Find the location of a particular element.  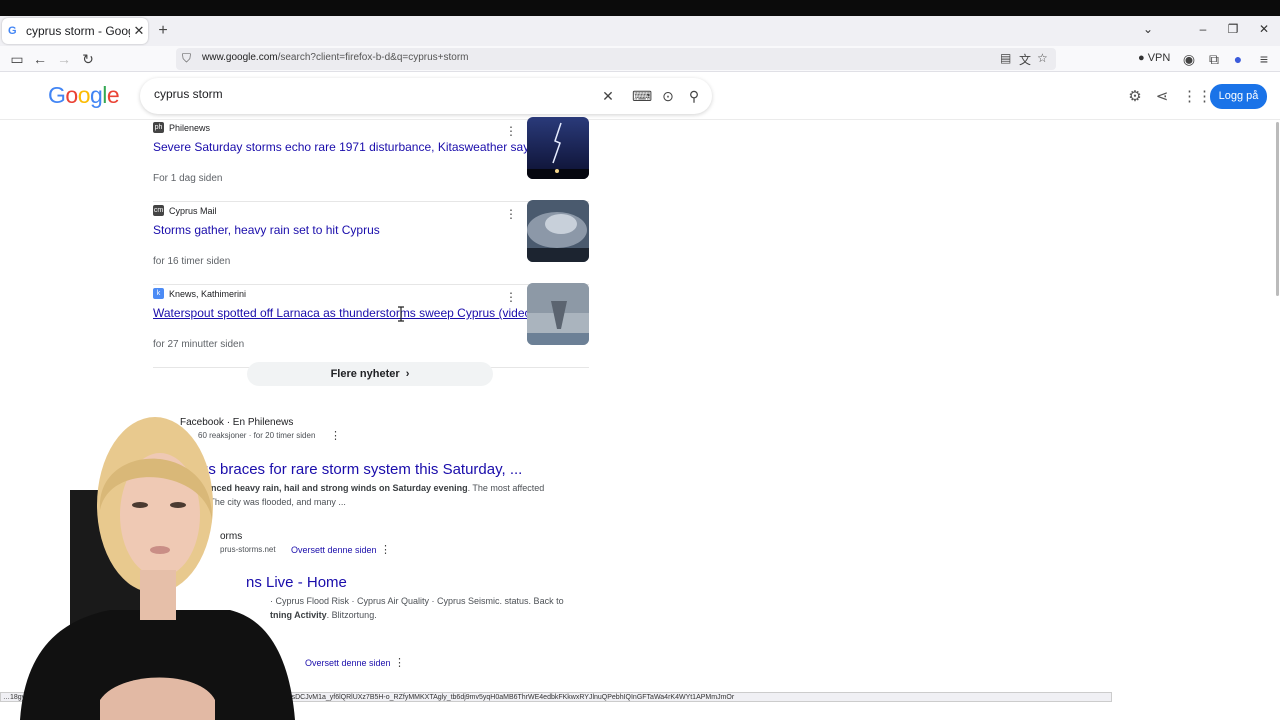

news-source: cm Cyprus Mail is located at coordinates (185, 210).